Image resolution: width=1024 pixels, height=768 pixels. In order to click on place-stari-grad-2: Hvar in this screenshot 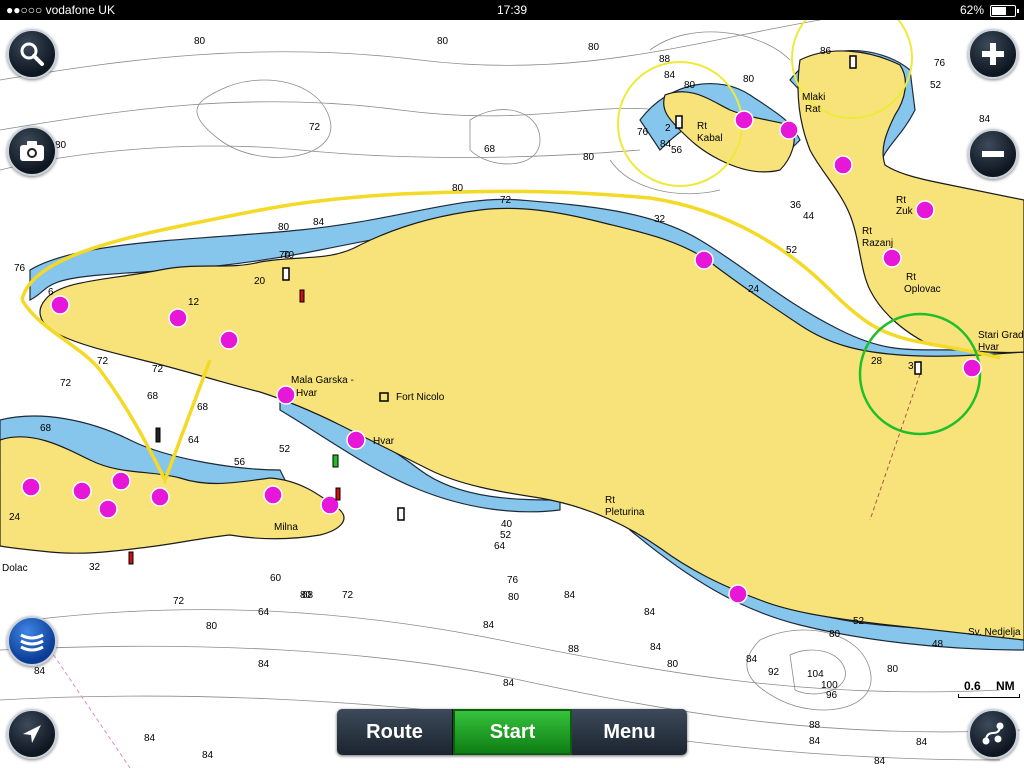, I will do `click(989, 347)`.